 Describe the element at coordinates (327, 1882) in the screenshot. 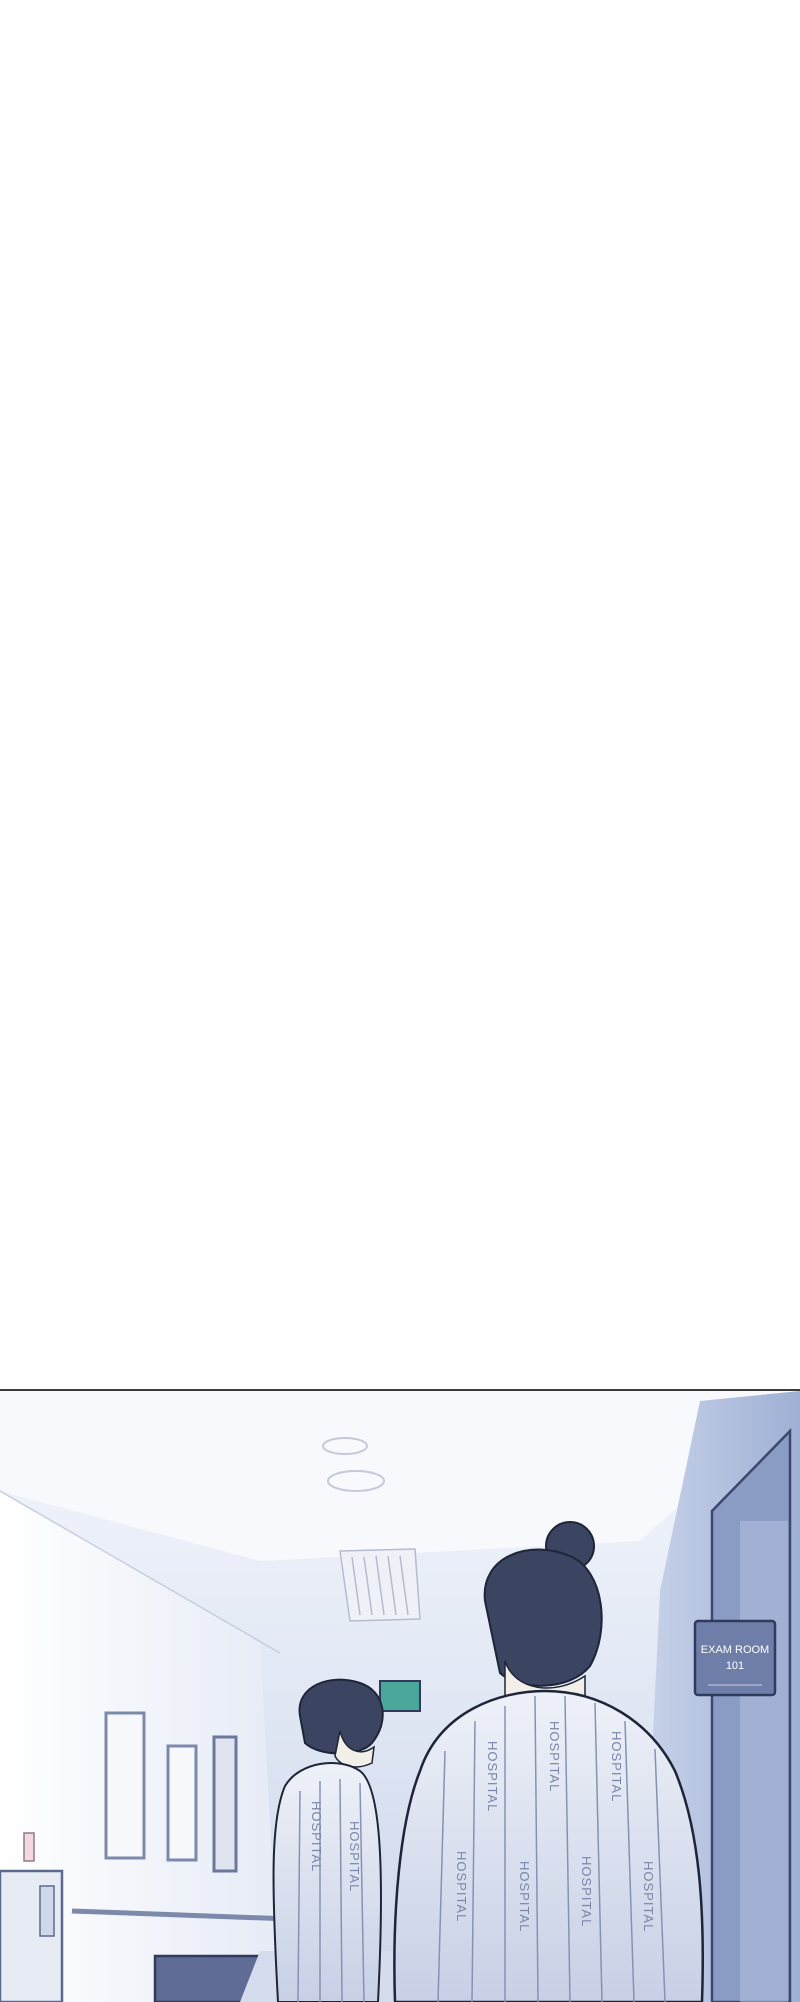

I see `gown-small` at that location.